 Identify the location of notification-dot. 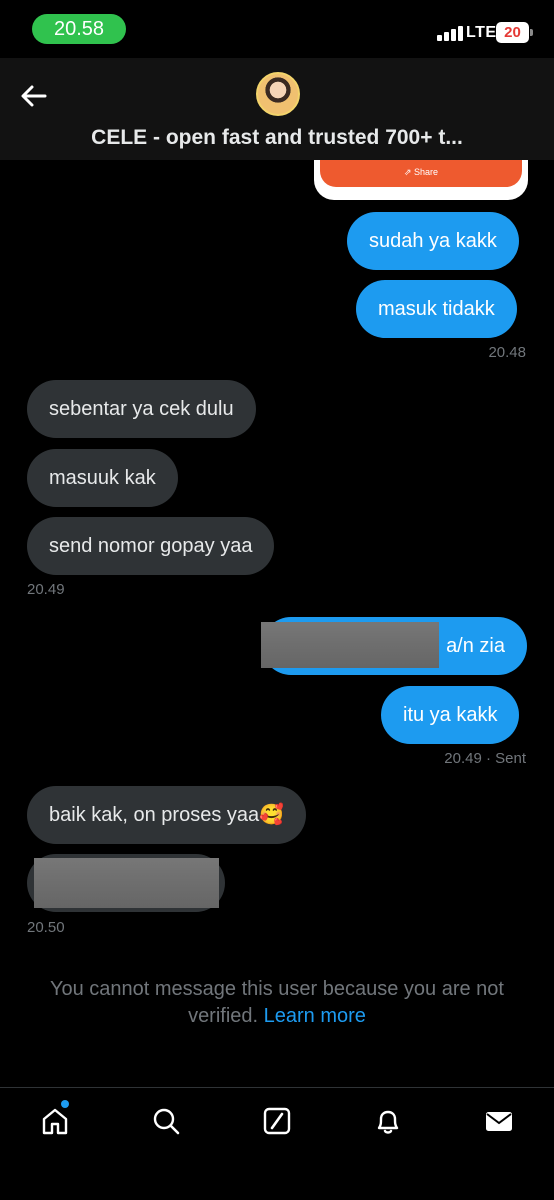
(65, 1104).